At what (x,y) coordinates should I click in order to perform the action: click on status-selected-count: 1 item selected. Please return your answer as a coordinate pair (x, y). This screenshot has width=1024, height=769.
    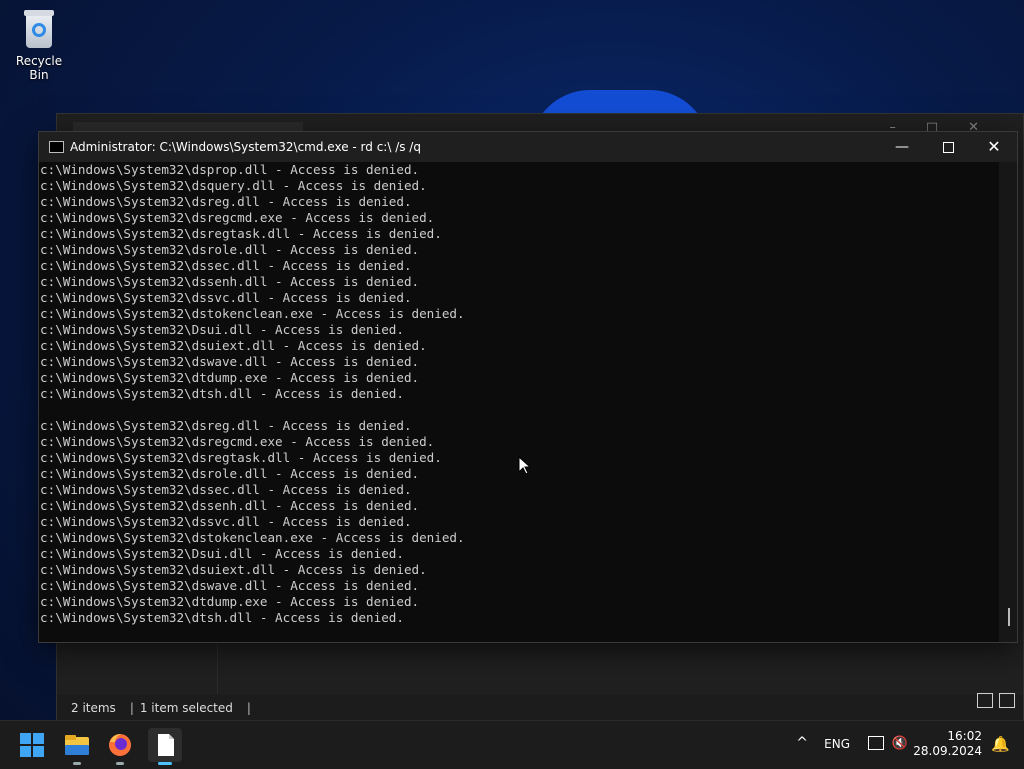
    Looking at the image, I should click on (186, 708).